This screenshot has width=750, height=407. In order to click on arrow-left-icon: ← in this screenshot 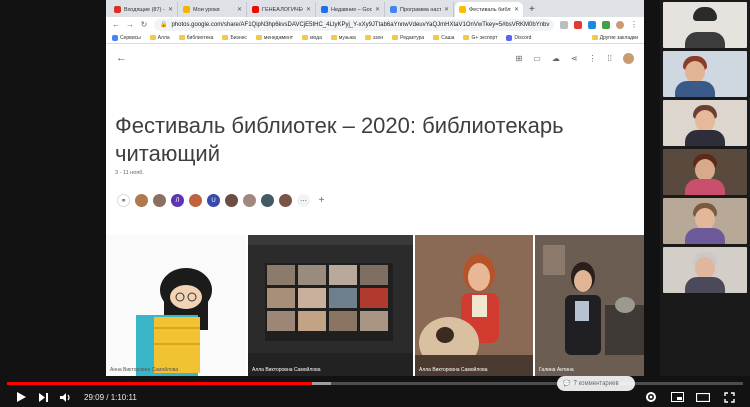, I will do `click(121, 58)`.